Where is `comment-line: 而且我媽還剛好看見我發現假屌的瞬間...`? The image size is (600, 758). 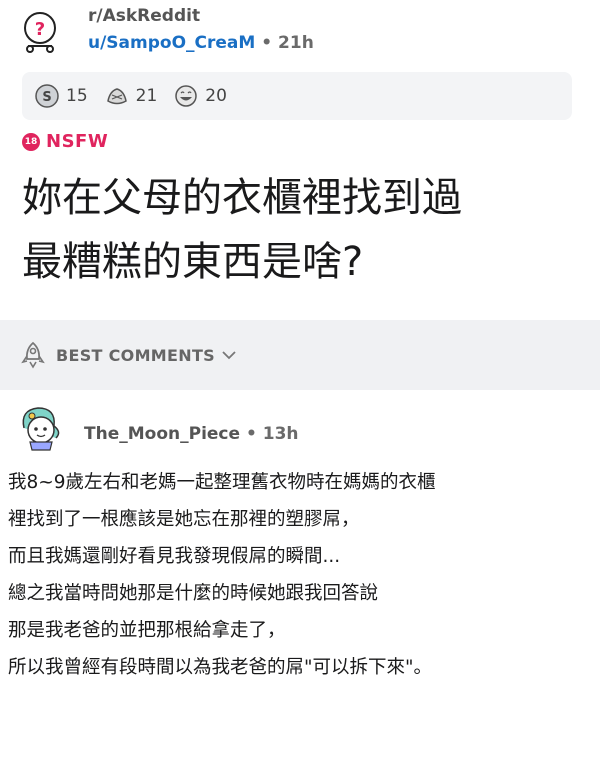
comment-line: 而且我媽還剛好看見我發現假屌的瞬間... is located at coordinates (174, 556).